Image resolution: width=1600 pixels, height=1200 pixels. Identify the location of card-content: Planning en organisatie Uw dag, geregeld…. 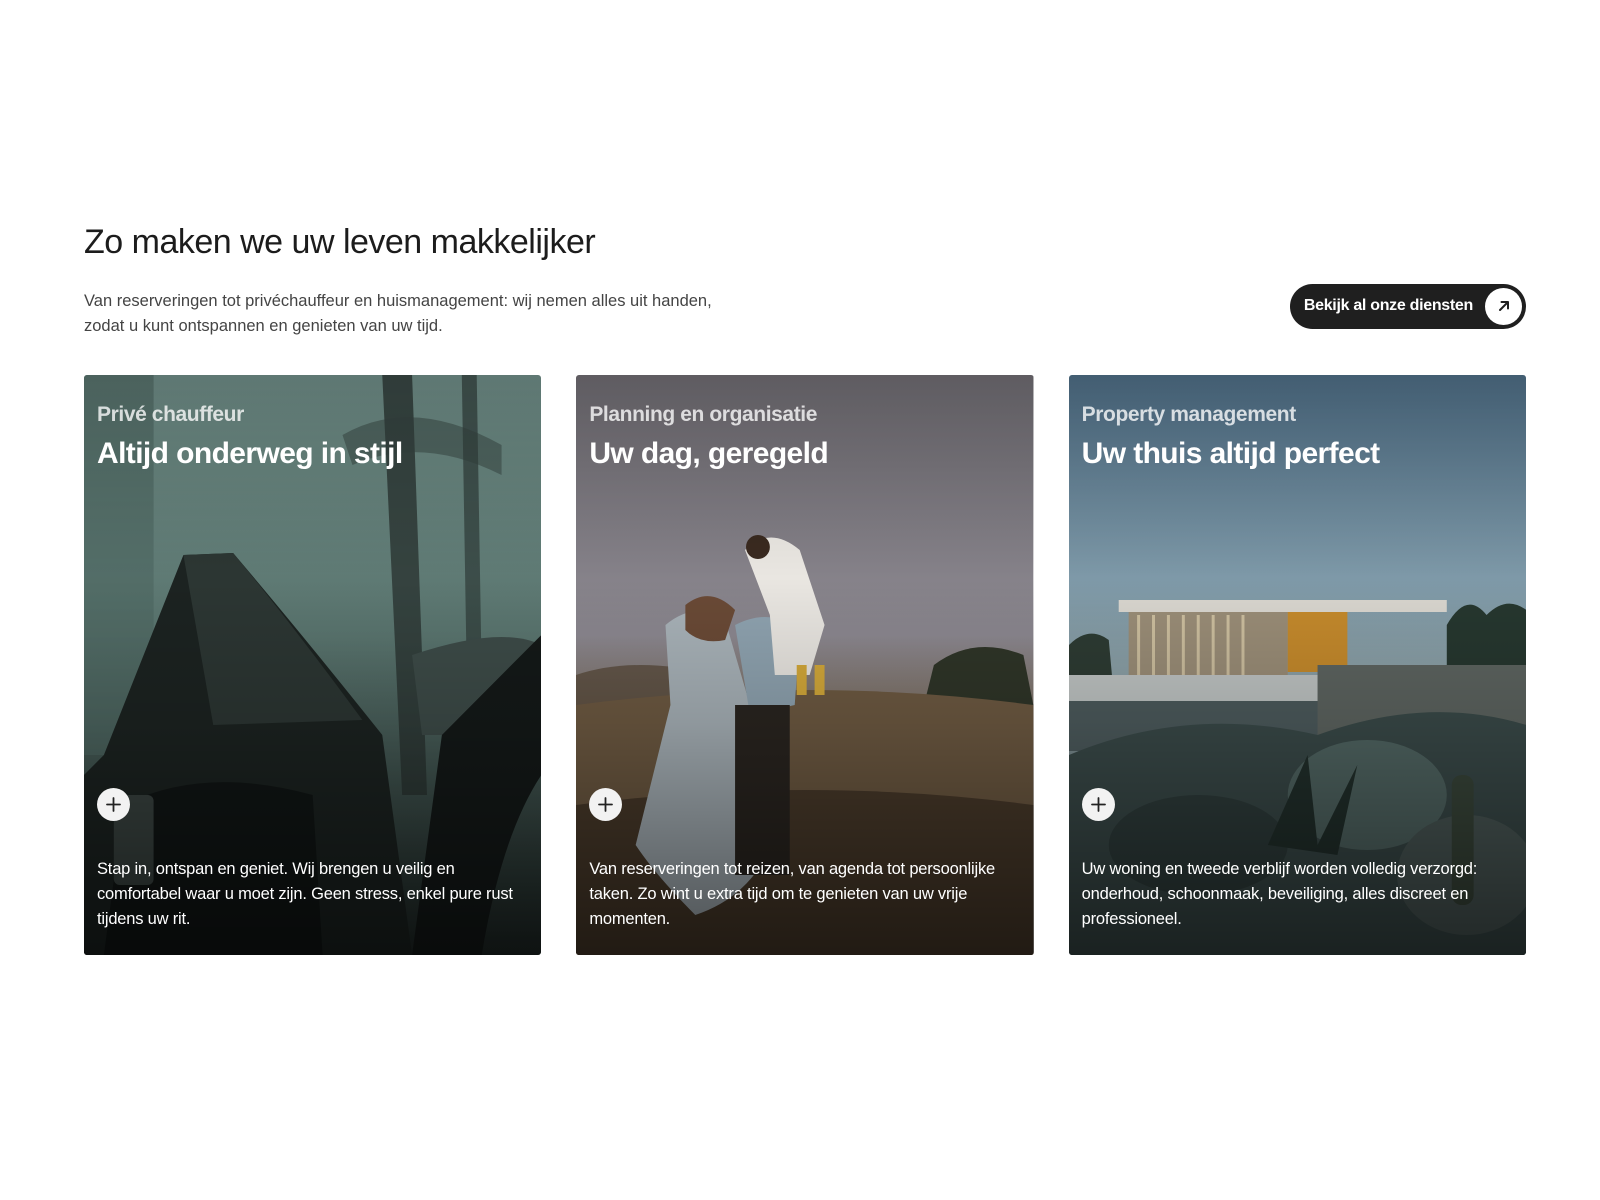
(804, 665).